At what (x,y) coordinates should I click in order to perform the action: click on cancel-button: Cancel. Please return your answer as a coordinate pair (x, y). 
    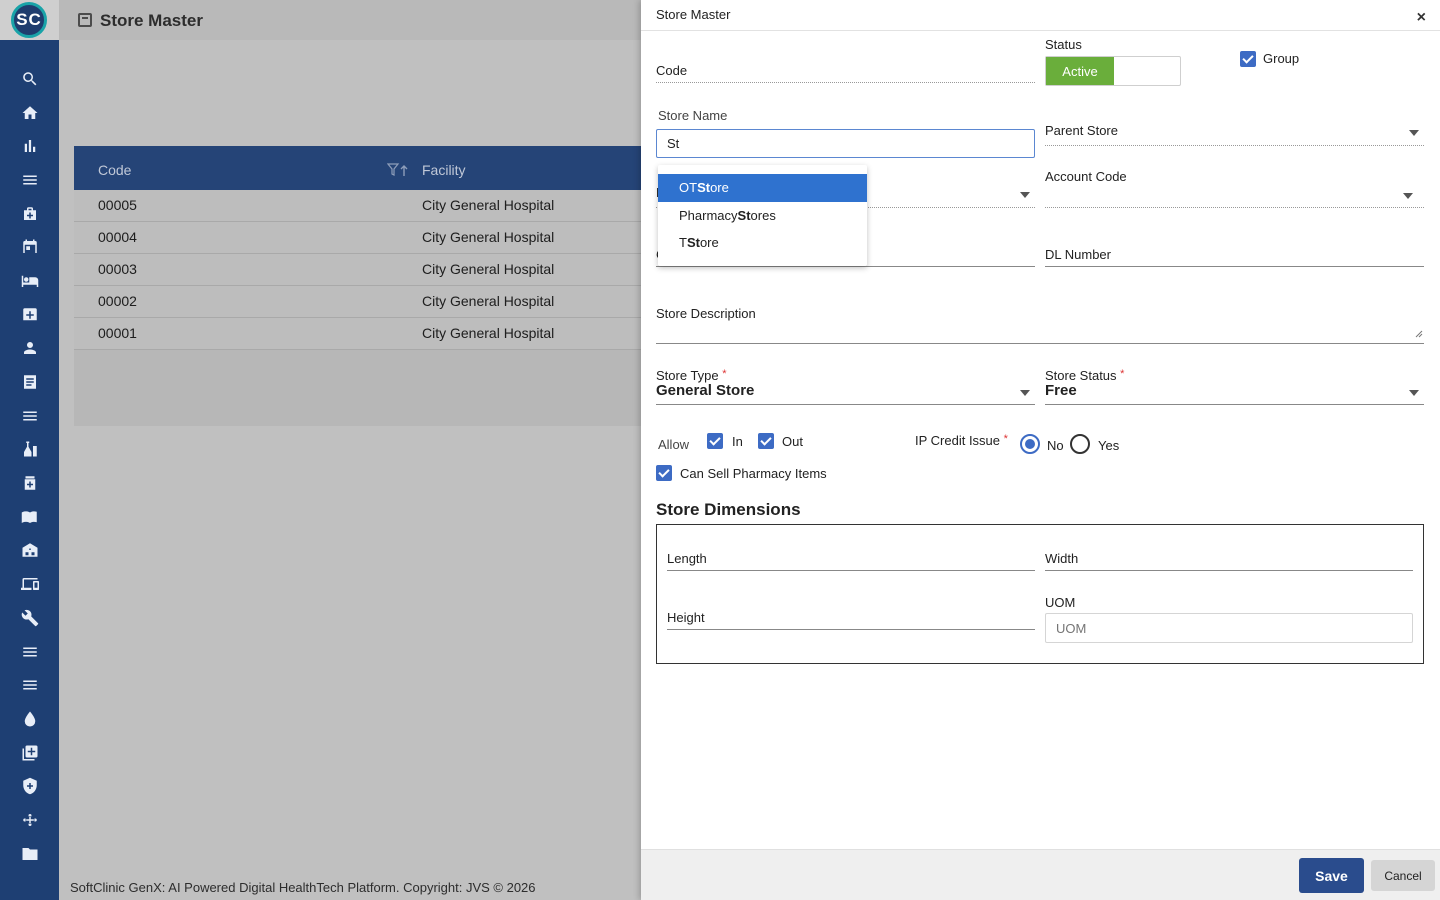
    Looking at the image, I should click on (1403, 875).